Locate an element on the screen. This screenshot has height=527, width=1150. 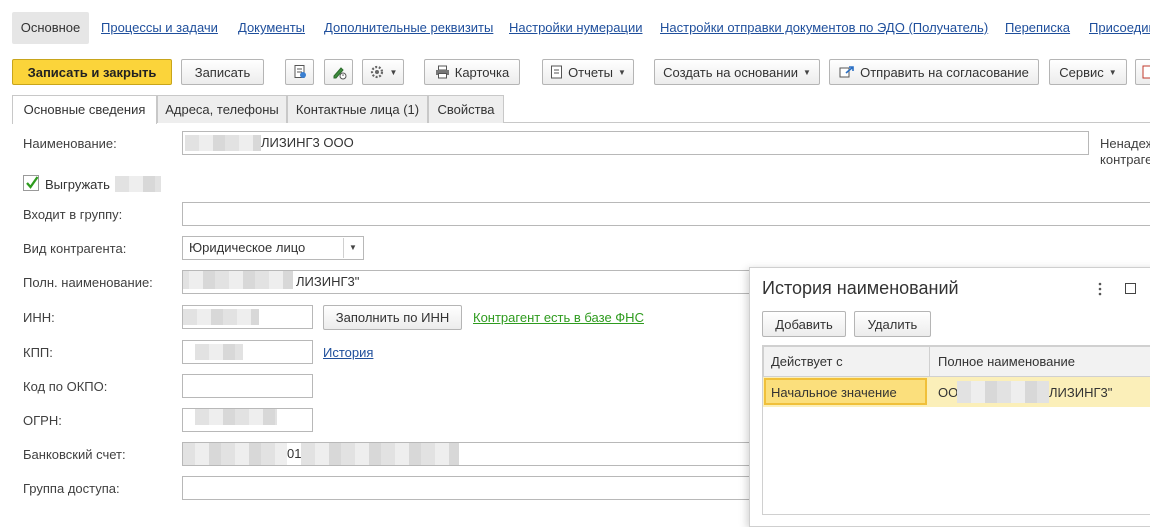
save-label: Записать is located at coordinates (223, 72).